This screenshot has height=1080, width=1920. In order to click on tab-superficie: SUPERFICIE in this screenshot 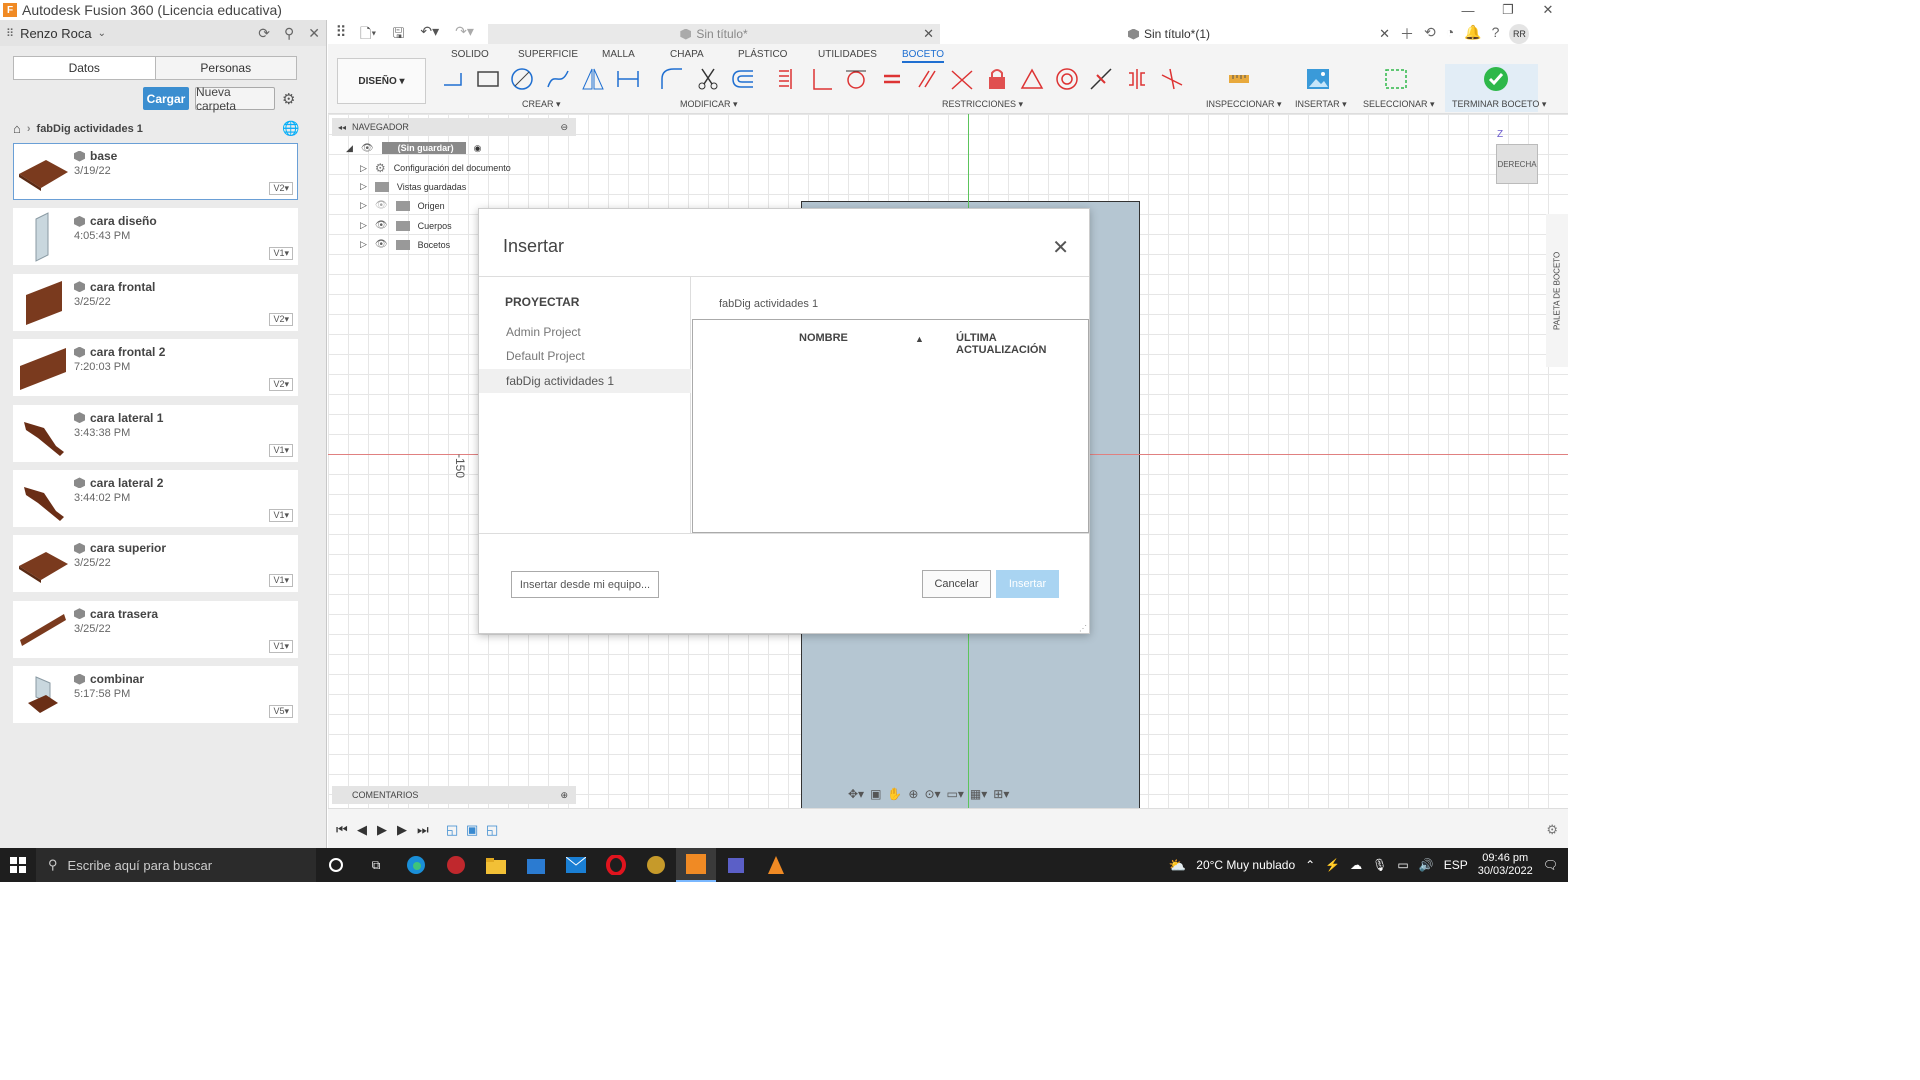, I will do `click(548, 54)`.